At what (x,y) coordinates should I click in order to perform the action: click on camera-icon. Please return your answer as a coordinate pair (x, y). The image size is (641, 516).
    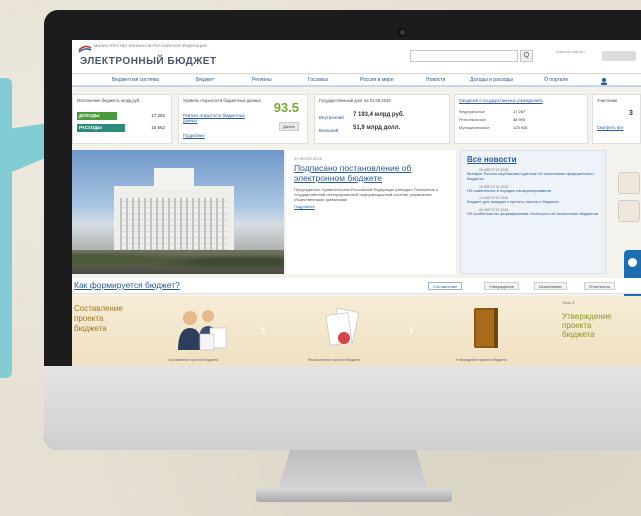
    Looking at the image, I should click on (402, 32).